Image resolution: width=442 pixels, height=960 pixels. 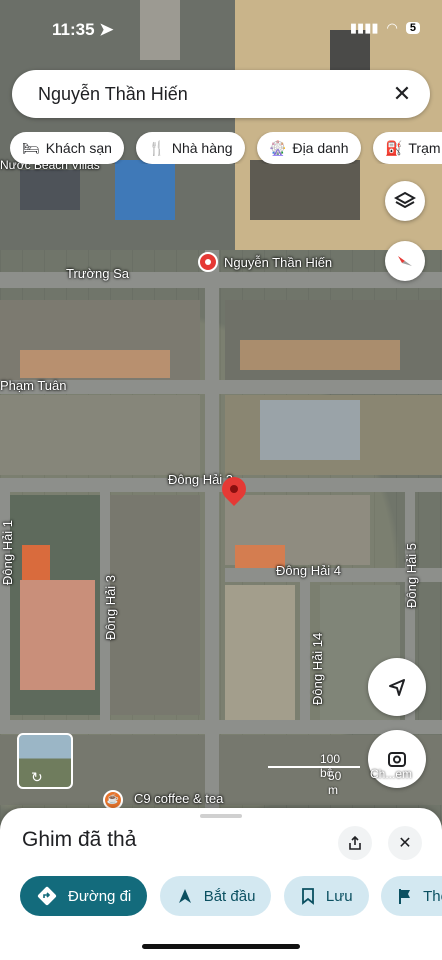 I want to click on chip-restaurants: 🍴 Nhà hàng, so click(x=190, y=148).